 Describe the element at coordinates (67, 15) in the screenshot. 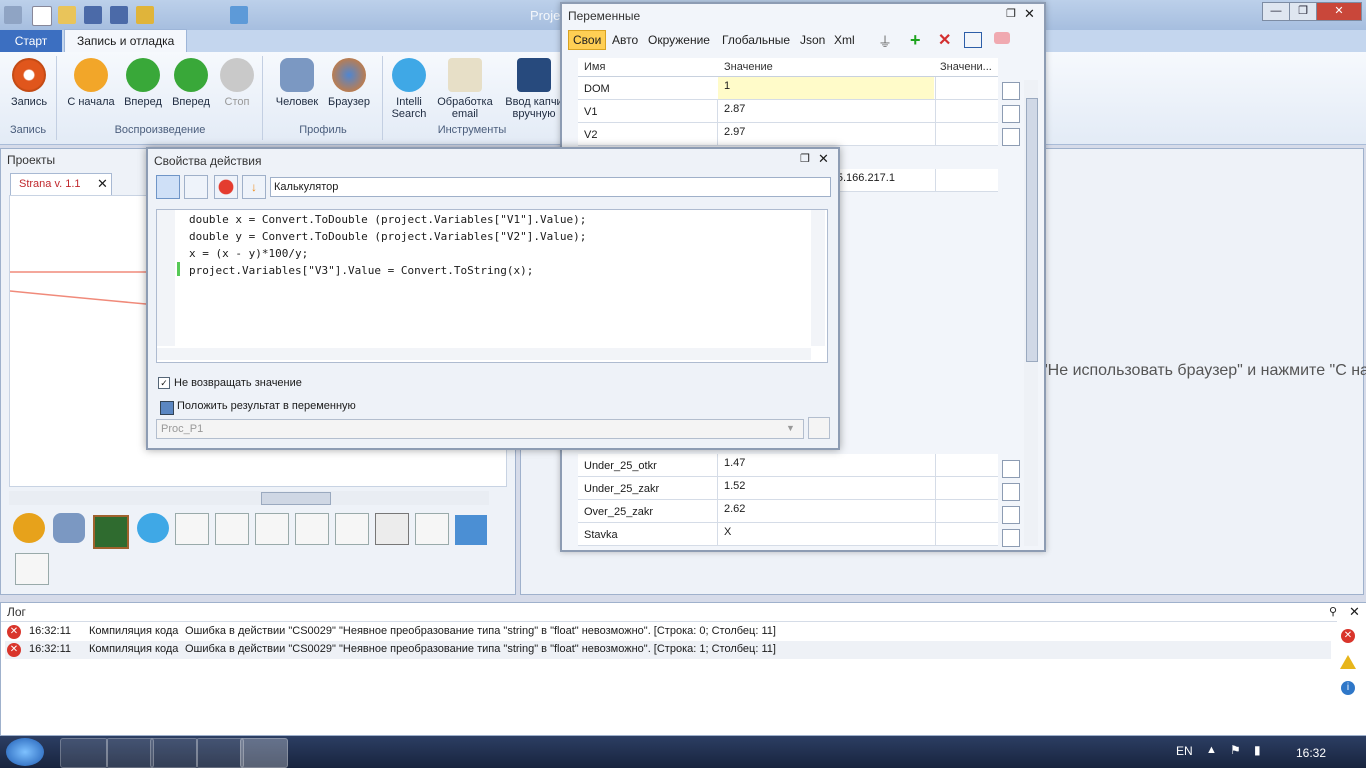

I see `open-folder-icon` at that location.